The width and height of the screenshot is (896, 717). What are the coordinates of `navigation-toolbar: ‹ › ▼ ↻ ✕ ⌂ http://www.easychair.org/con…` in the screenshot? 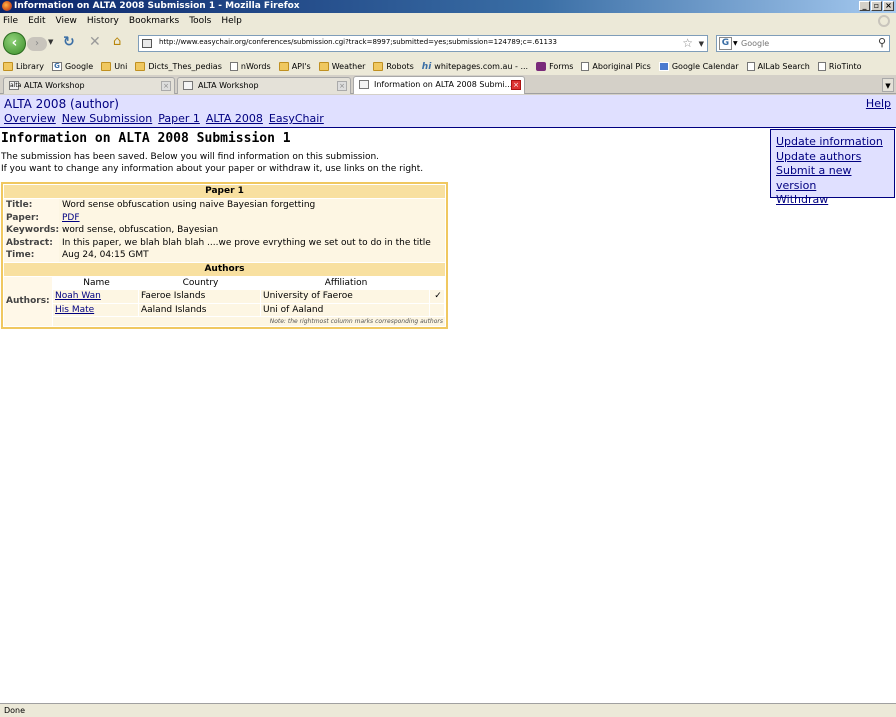 It's located at (448, 43).